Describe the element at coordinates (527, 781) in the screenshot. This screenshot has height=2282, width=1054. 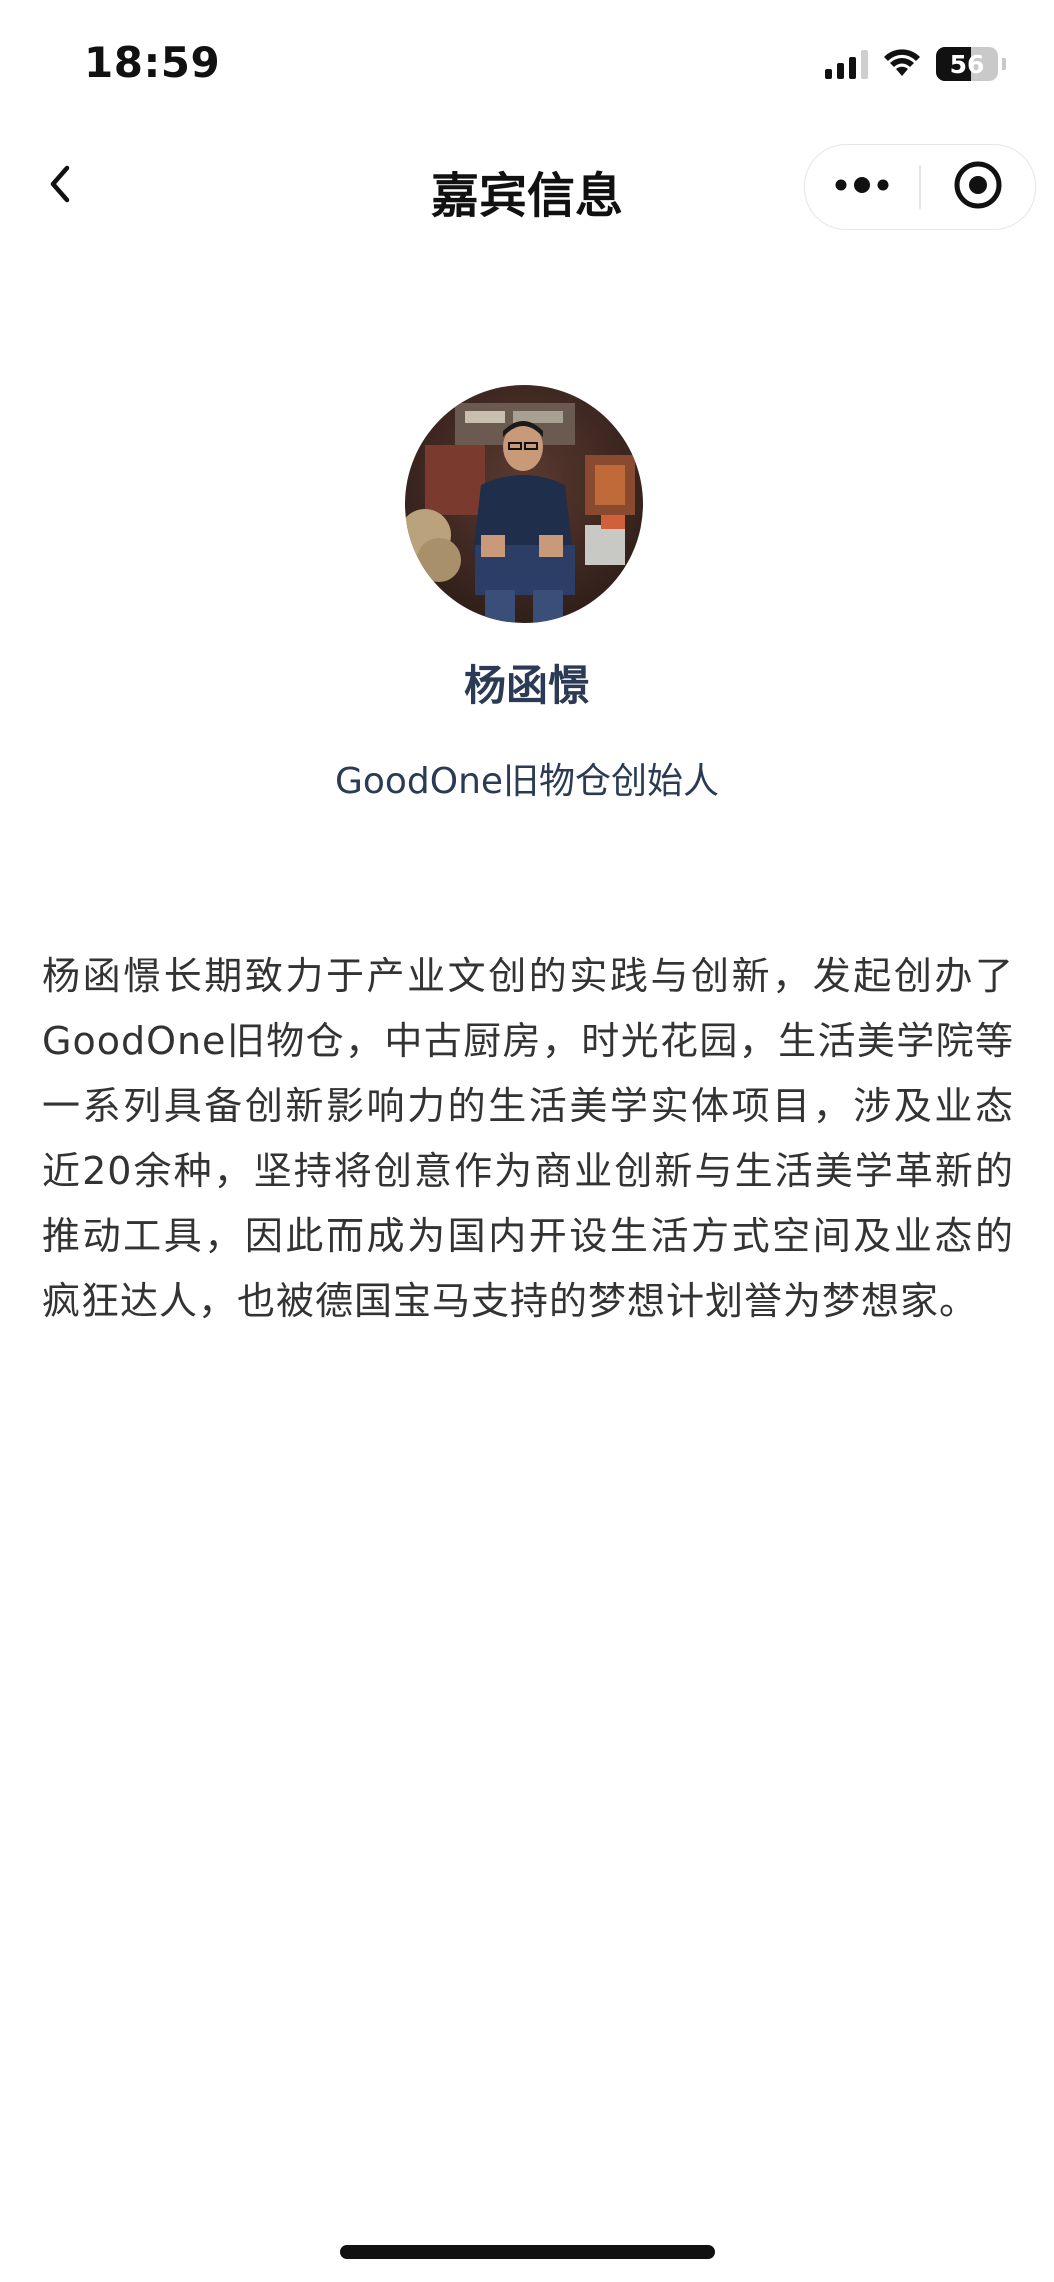
I see `guest-title: GoodOne旧物仓创始人` at that location.